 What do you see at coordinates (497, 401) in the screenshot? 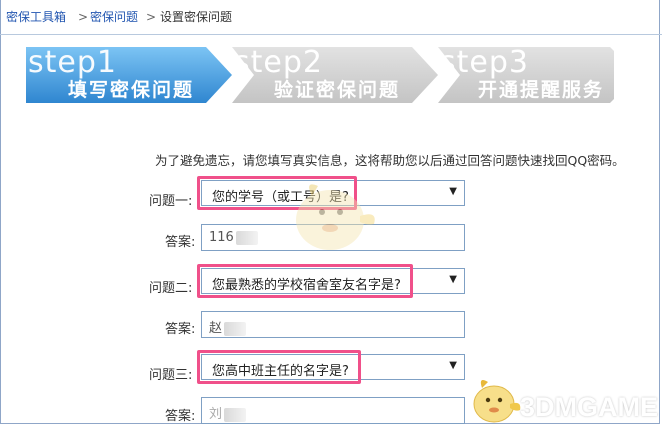
I see `mascot-logo-icon` at bounding box center [497, 401].